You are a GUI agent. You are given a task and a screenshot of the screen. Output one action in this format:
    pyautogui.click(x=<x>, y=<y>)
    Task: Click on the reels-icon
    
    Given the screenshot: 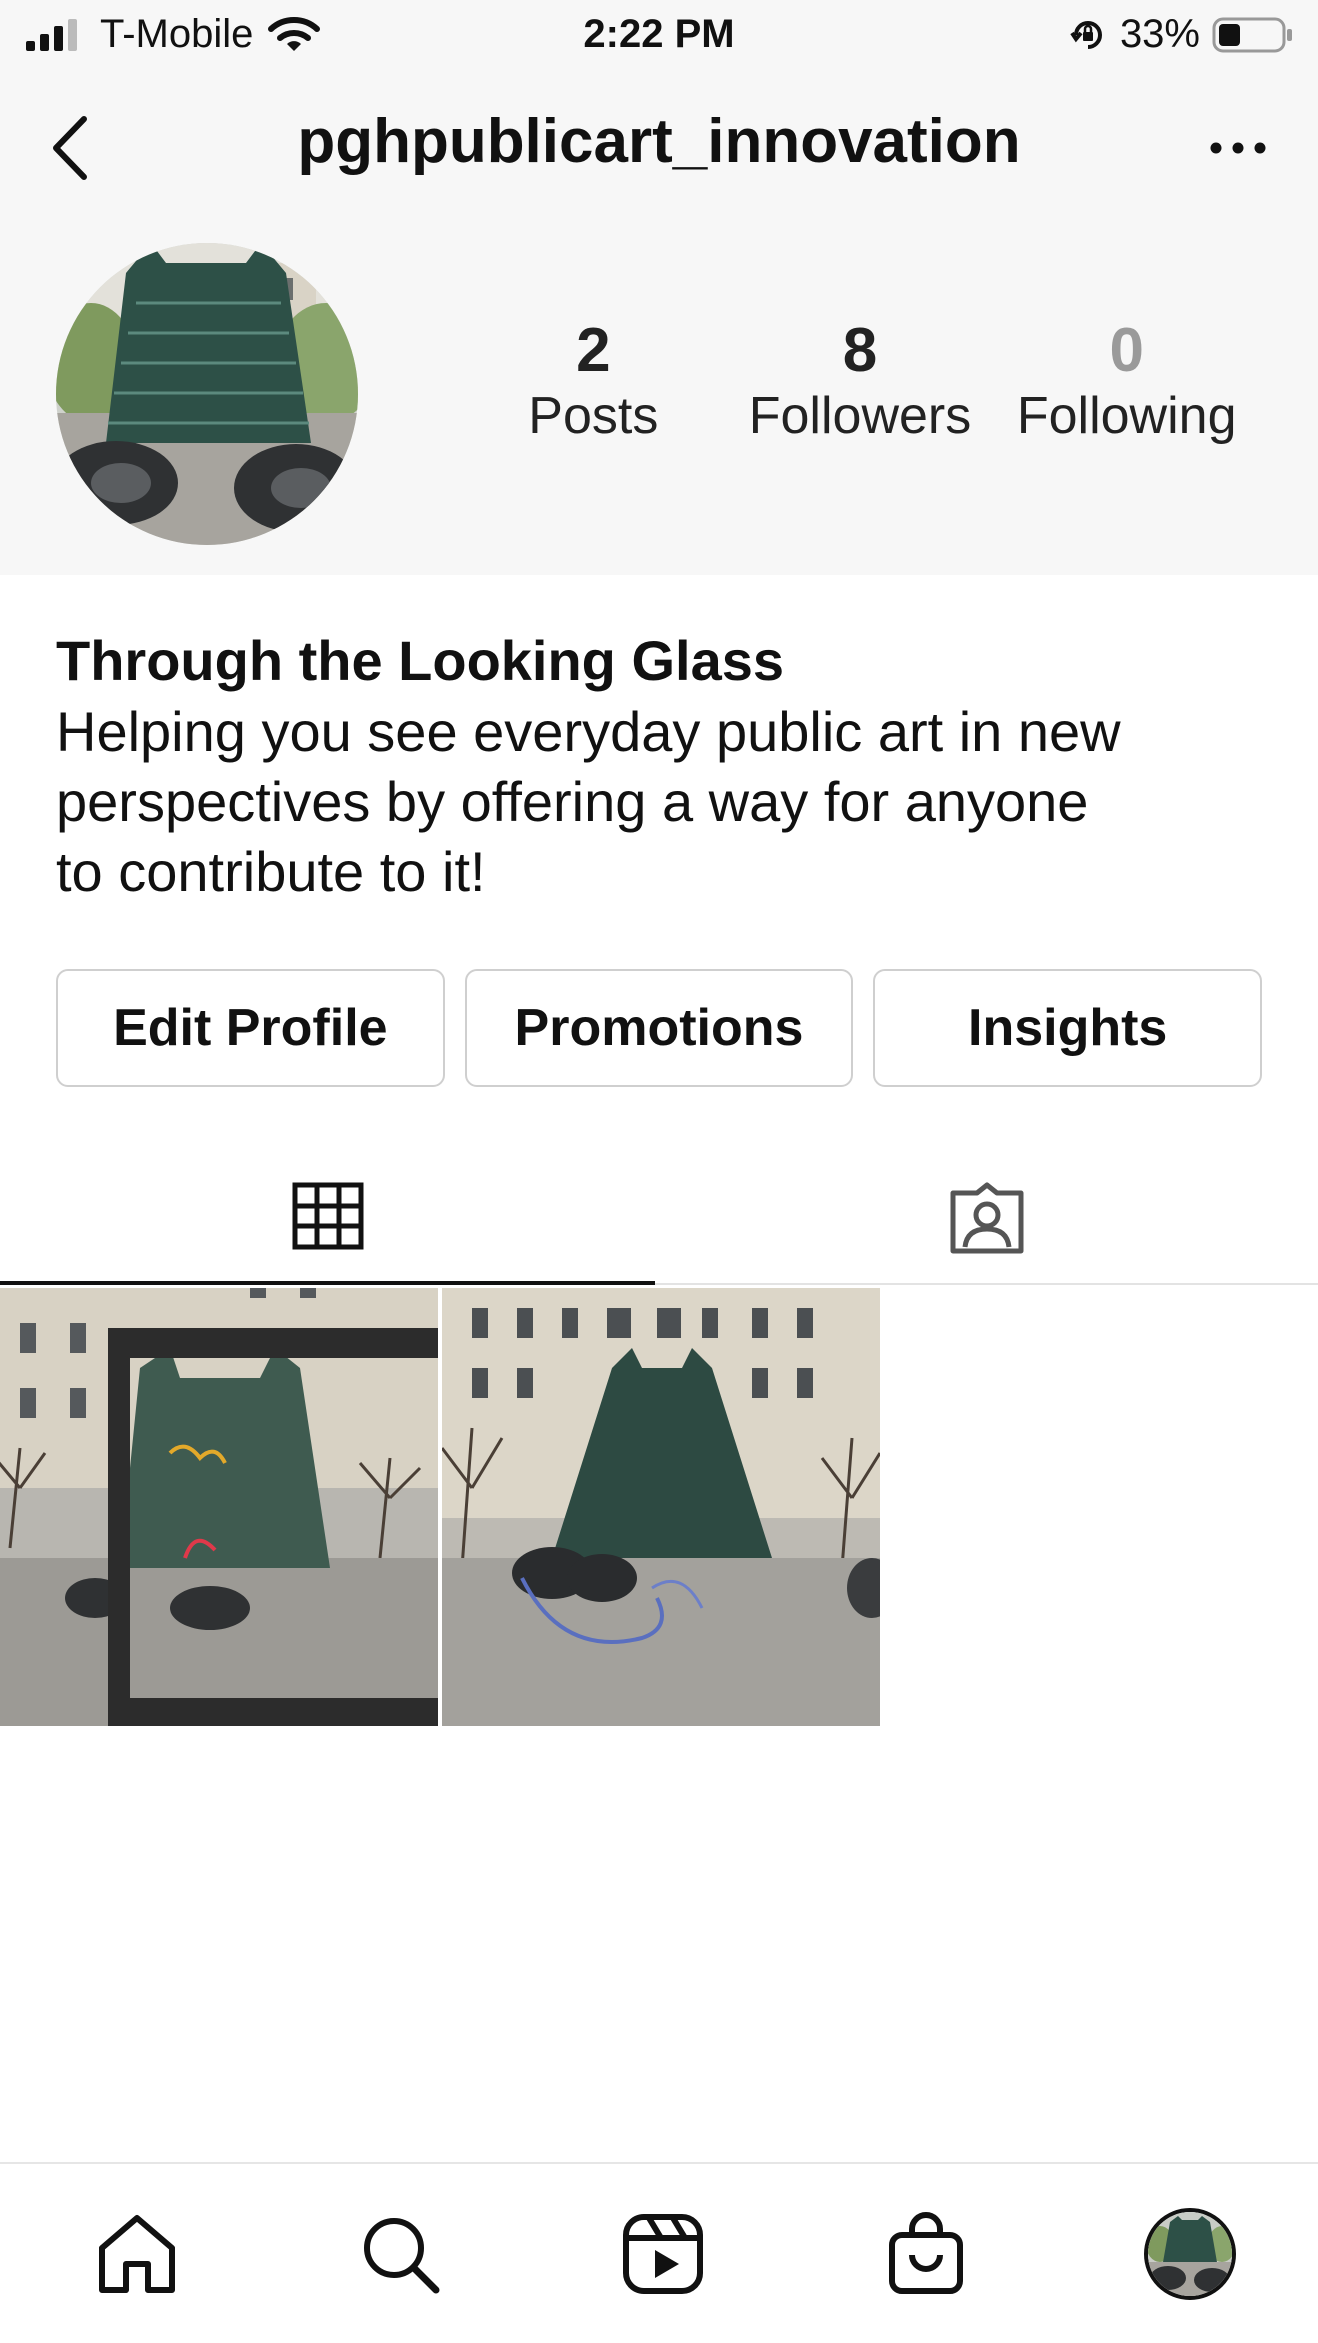 What is the action you would take?
    pyautogui.click(x=663, y=2254)
    